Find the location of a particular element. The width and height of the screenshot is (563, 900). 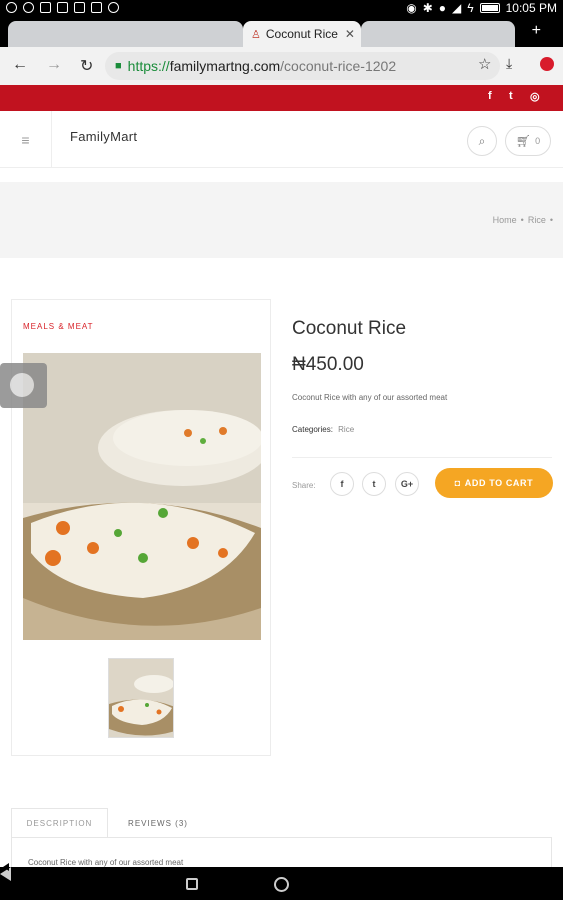

signal-icon: ◢ is located at coordinates (457, 8).